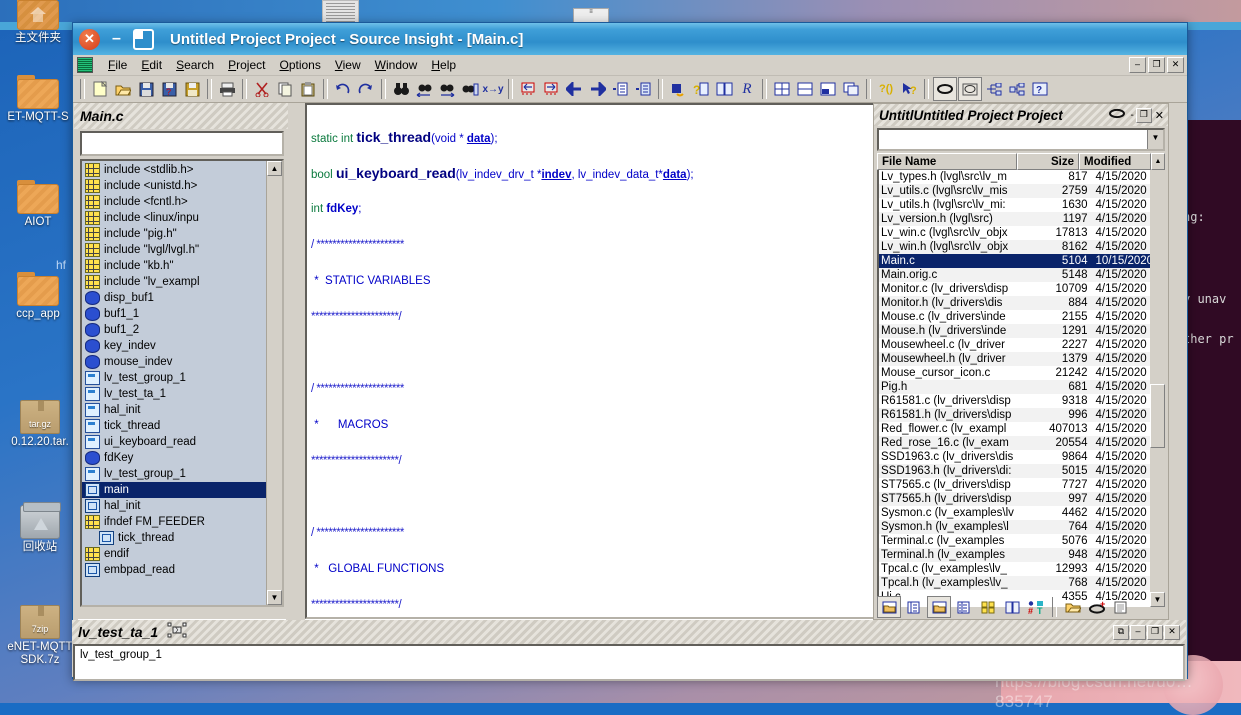 The width and height of the screenshot is (1241, 715). I want to click on cut-scissors-icon, so click(262, 89).